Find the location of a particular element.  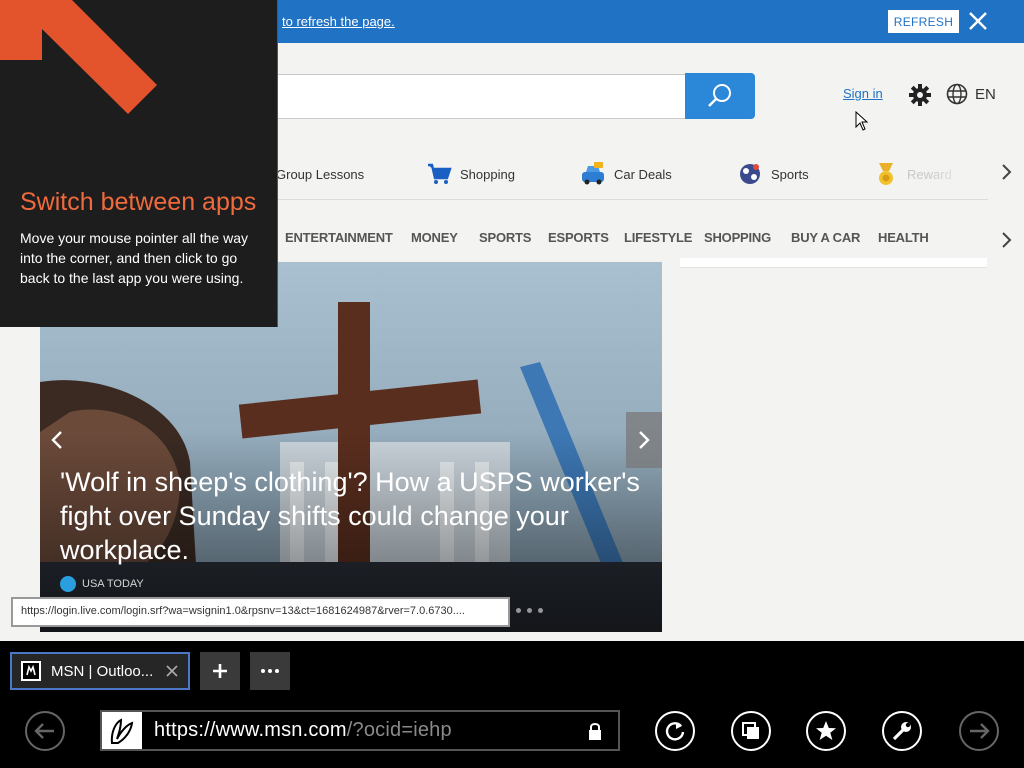

plus-icon is located at coordinates (220, 671).